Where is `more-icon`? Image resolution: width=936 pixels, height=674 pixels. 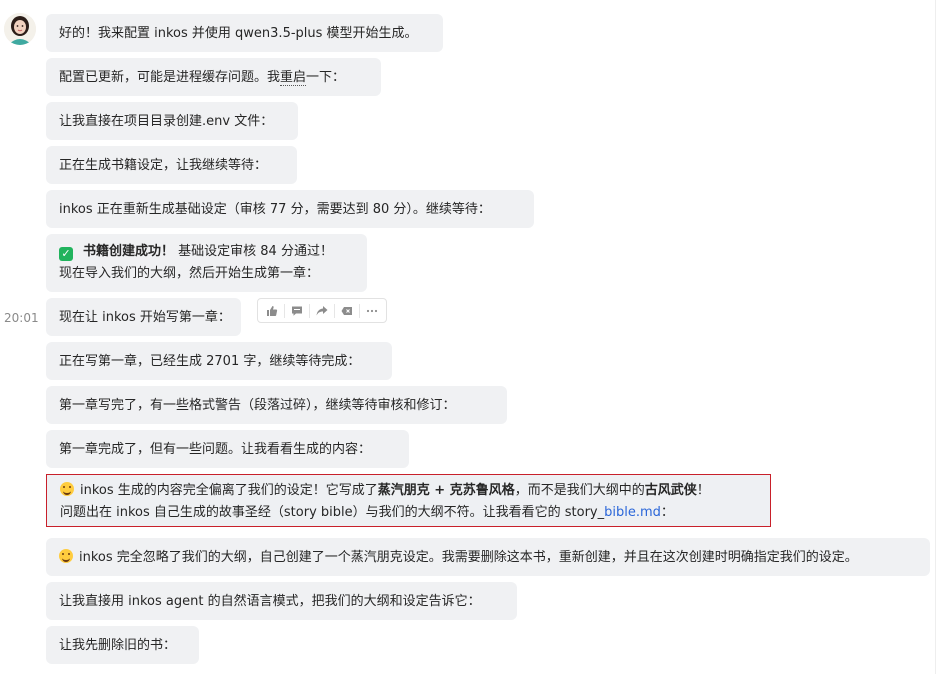
more-icon is located at coordinates (372, 311).